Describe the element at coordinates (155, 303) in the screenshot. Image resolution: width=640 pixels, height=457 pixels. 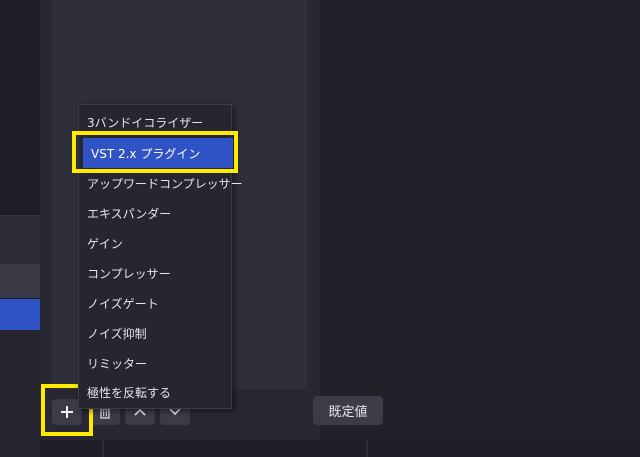
I see `menu-item-noise-gate: ノイズゲート` at that location.